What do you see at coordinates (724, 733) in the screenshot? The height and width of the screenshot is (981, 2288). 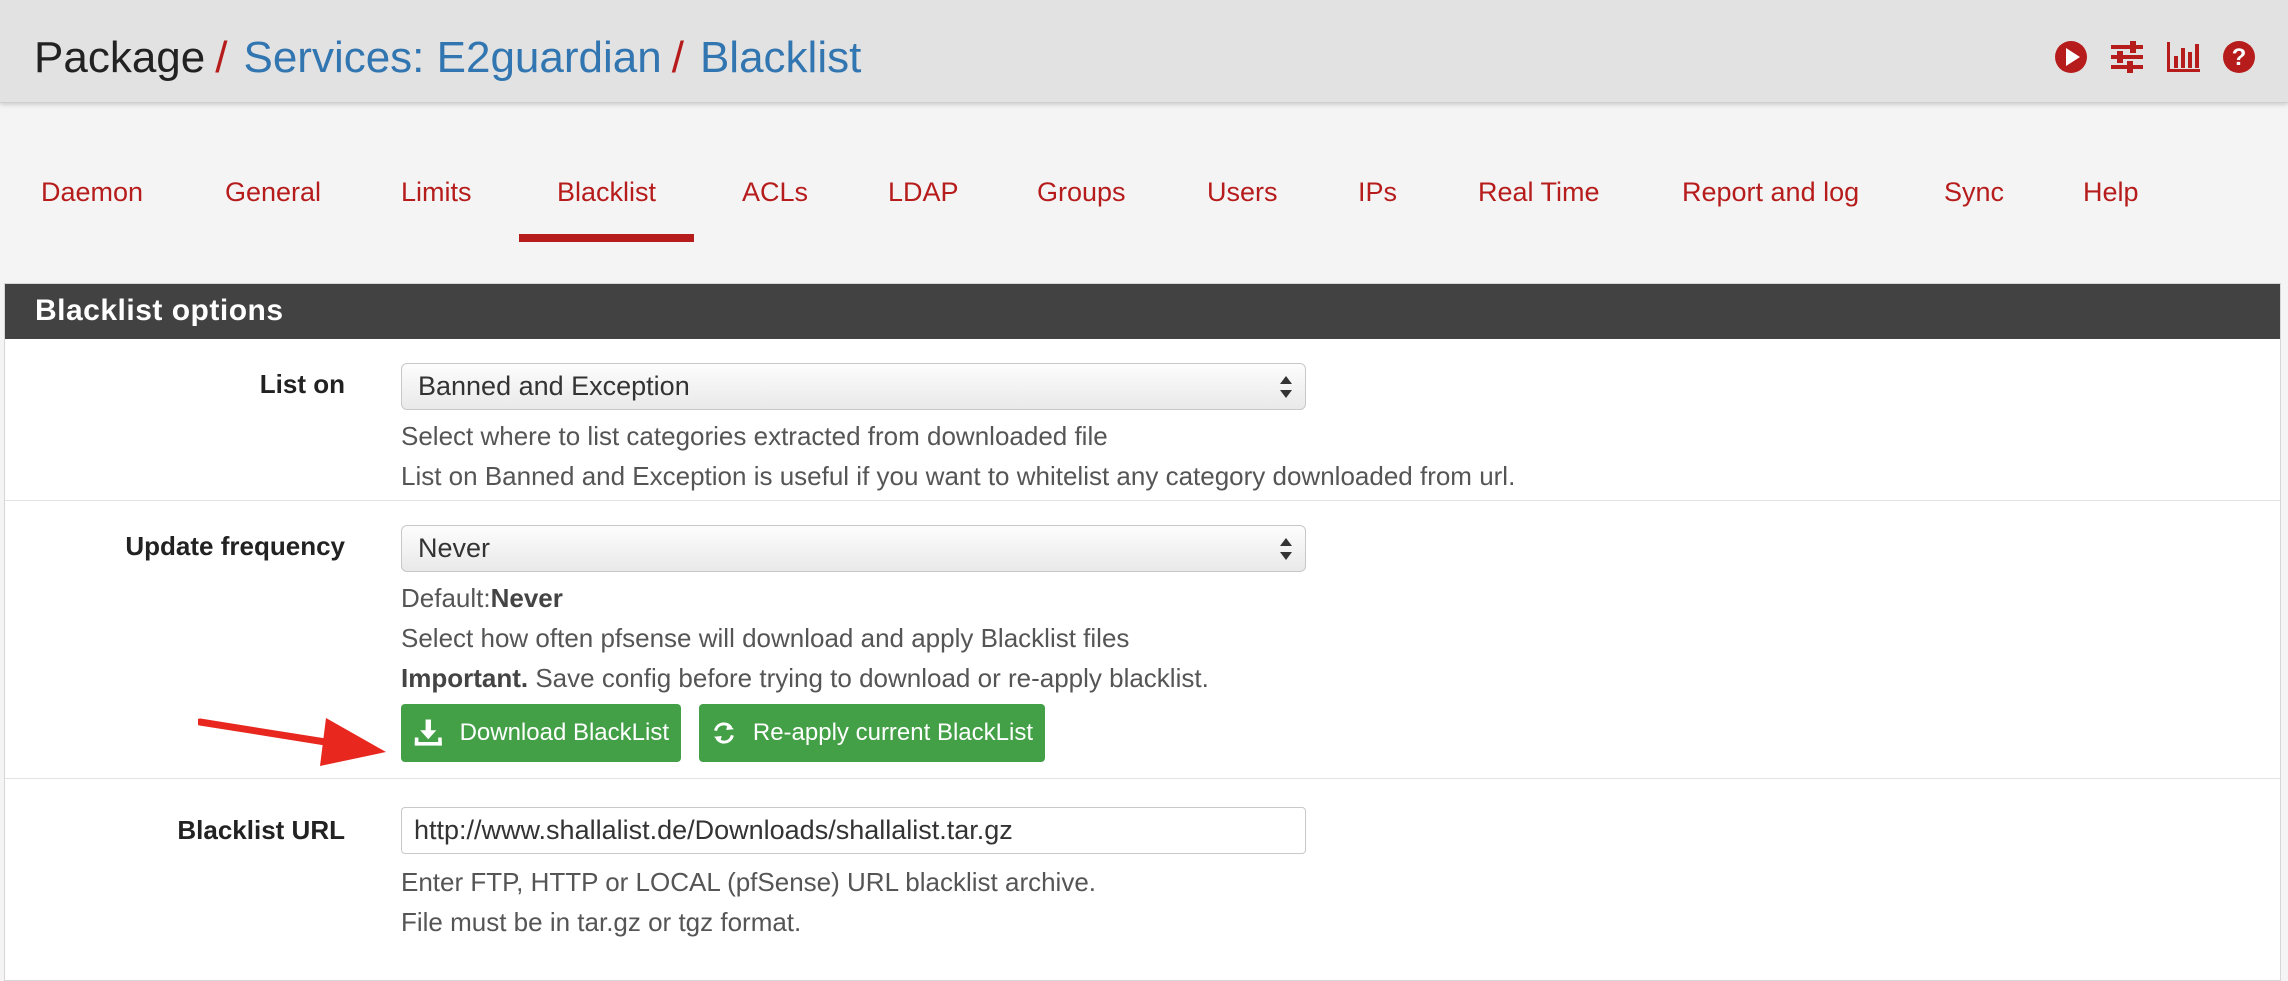 I see `refresh-icon` at bounding box center [724, 733].